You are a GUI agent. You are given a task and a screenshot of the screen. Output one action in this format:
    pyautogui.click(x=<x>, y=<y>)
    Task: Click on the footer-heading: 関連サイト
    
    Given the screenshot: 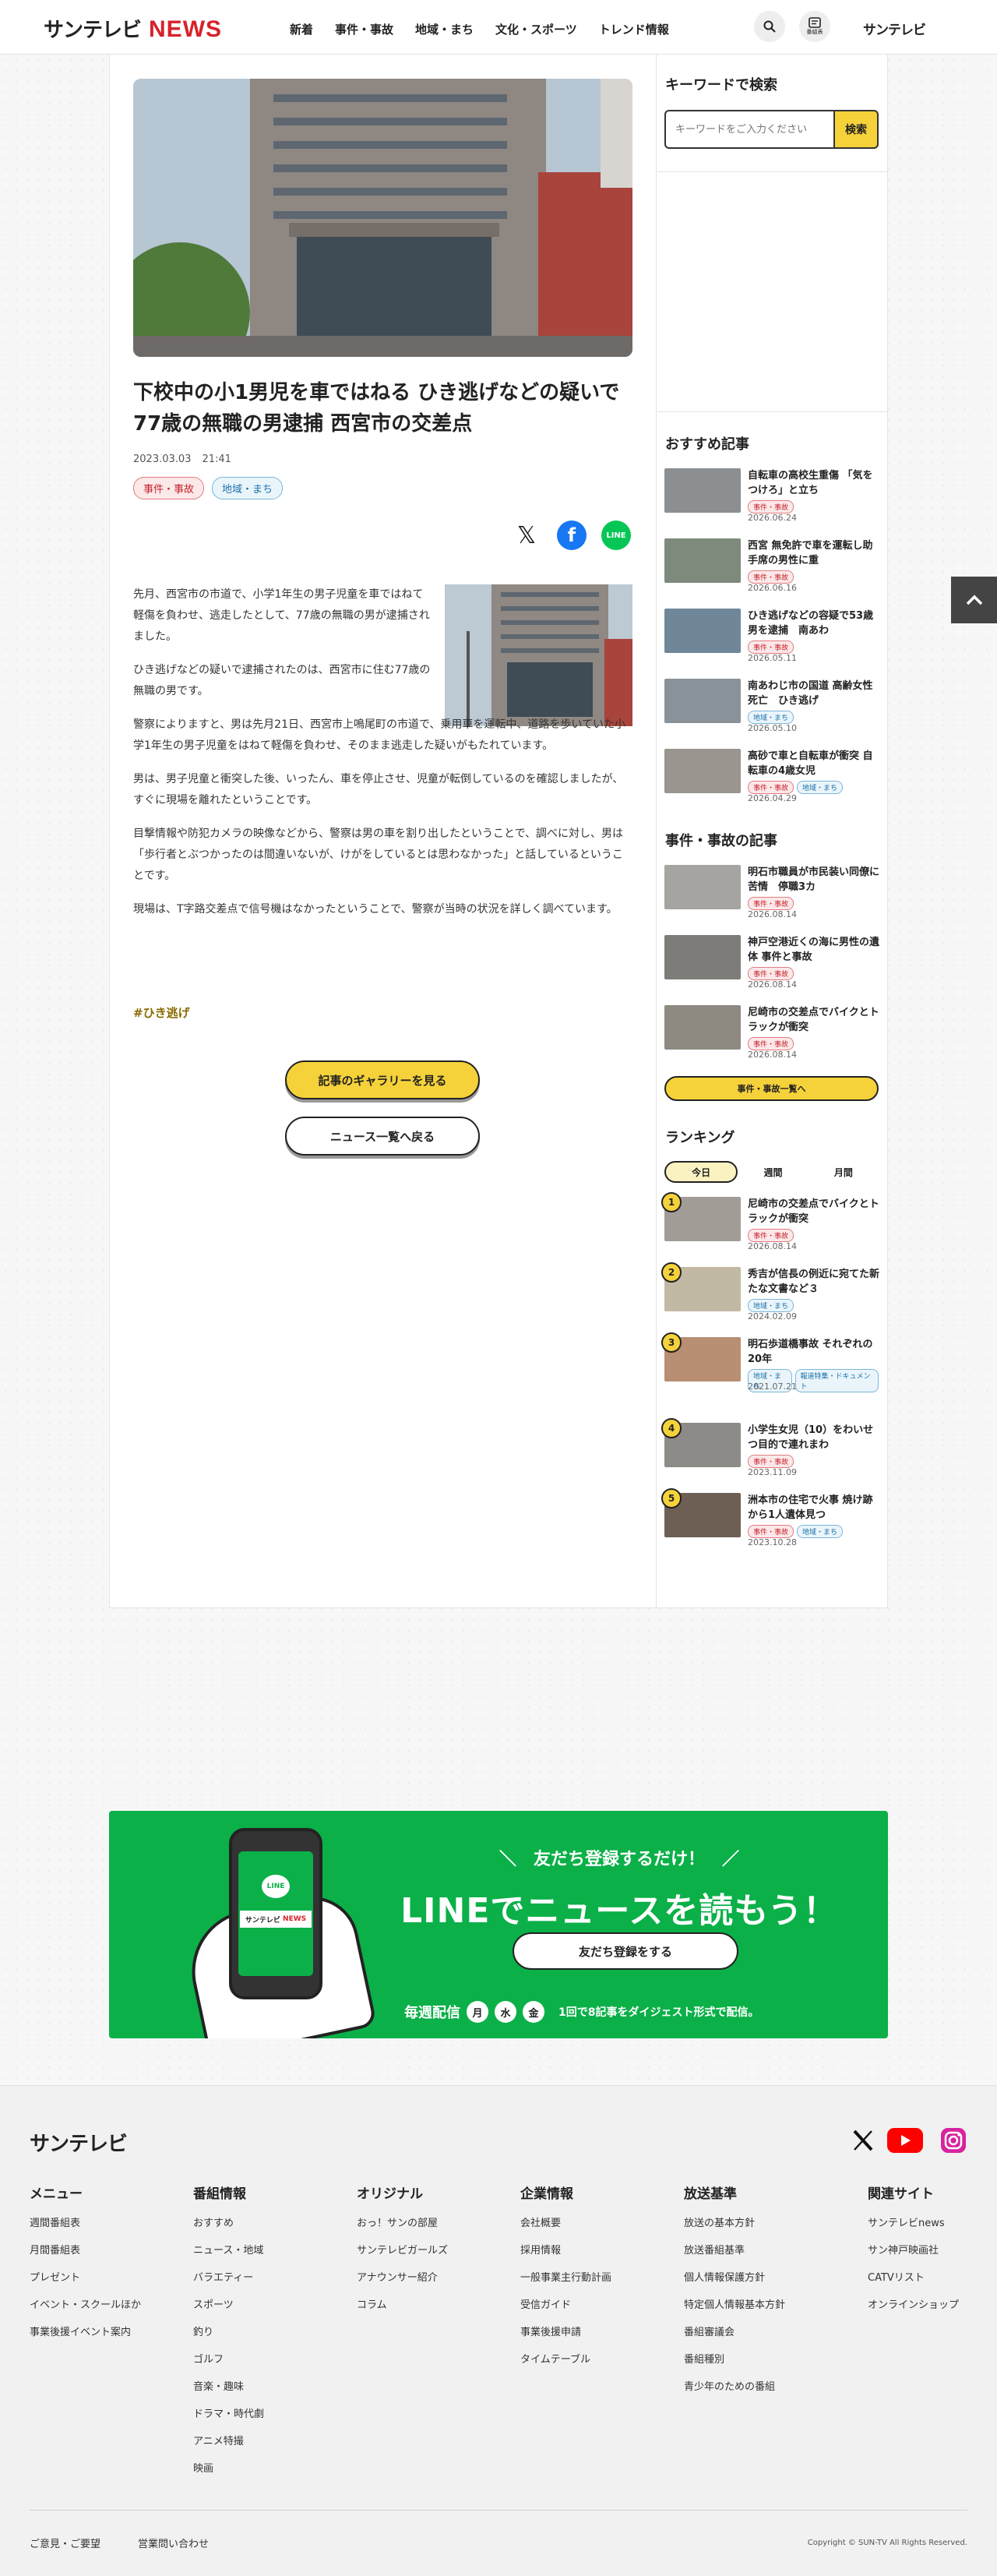 What is the action you would take?
    pyautogui.click(x=901, y=2194)
    